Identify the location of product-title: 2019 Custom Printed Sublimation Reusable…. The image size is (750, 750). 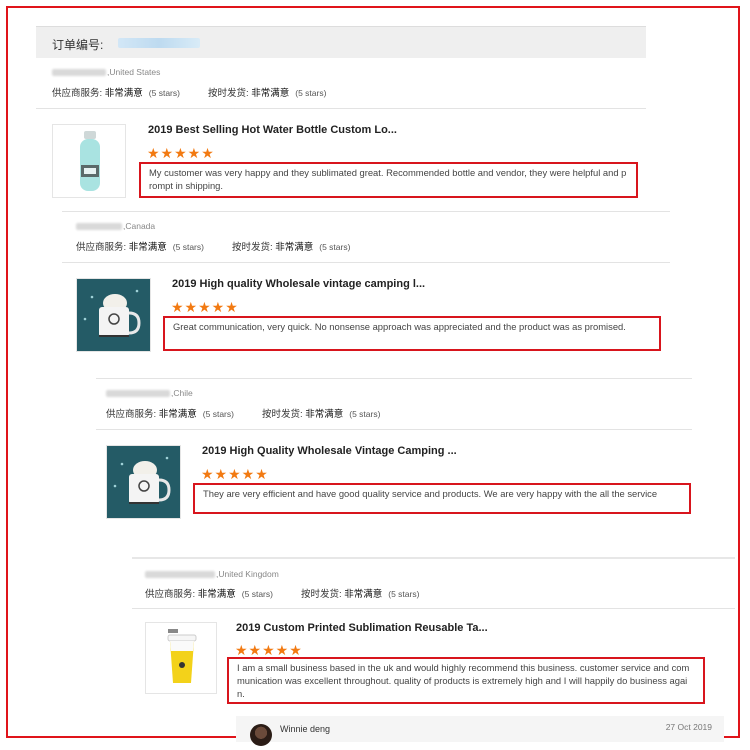
(362, 628).